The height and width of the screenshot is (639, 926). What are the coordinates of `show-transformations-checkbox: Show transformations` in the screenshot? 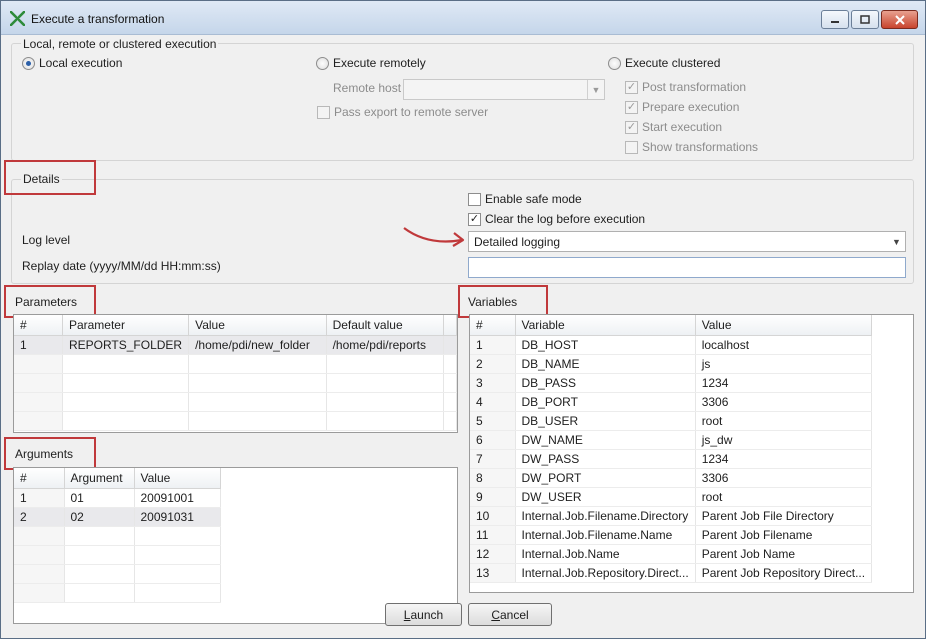 It's located at (691, 147).